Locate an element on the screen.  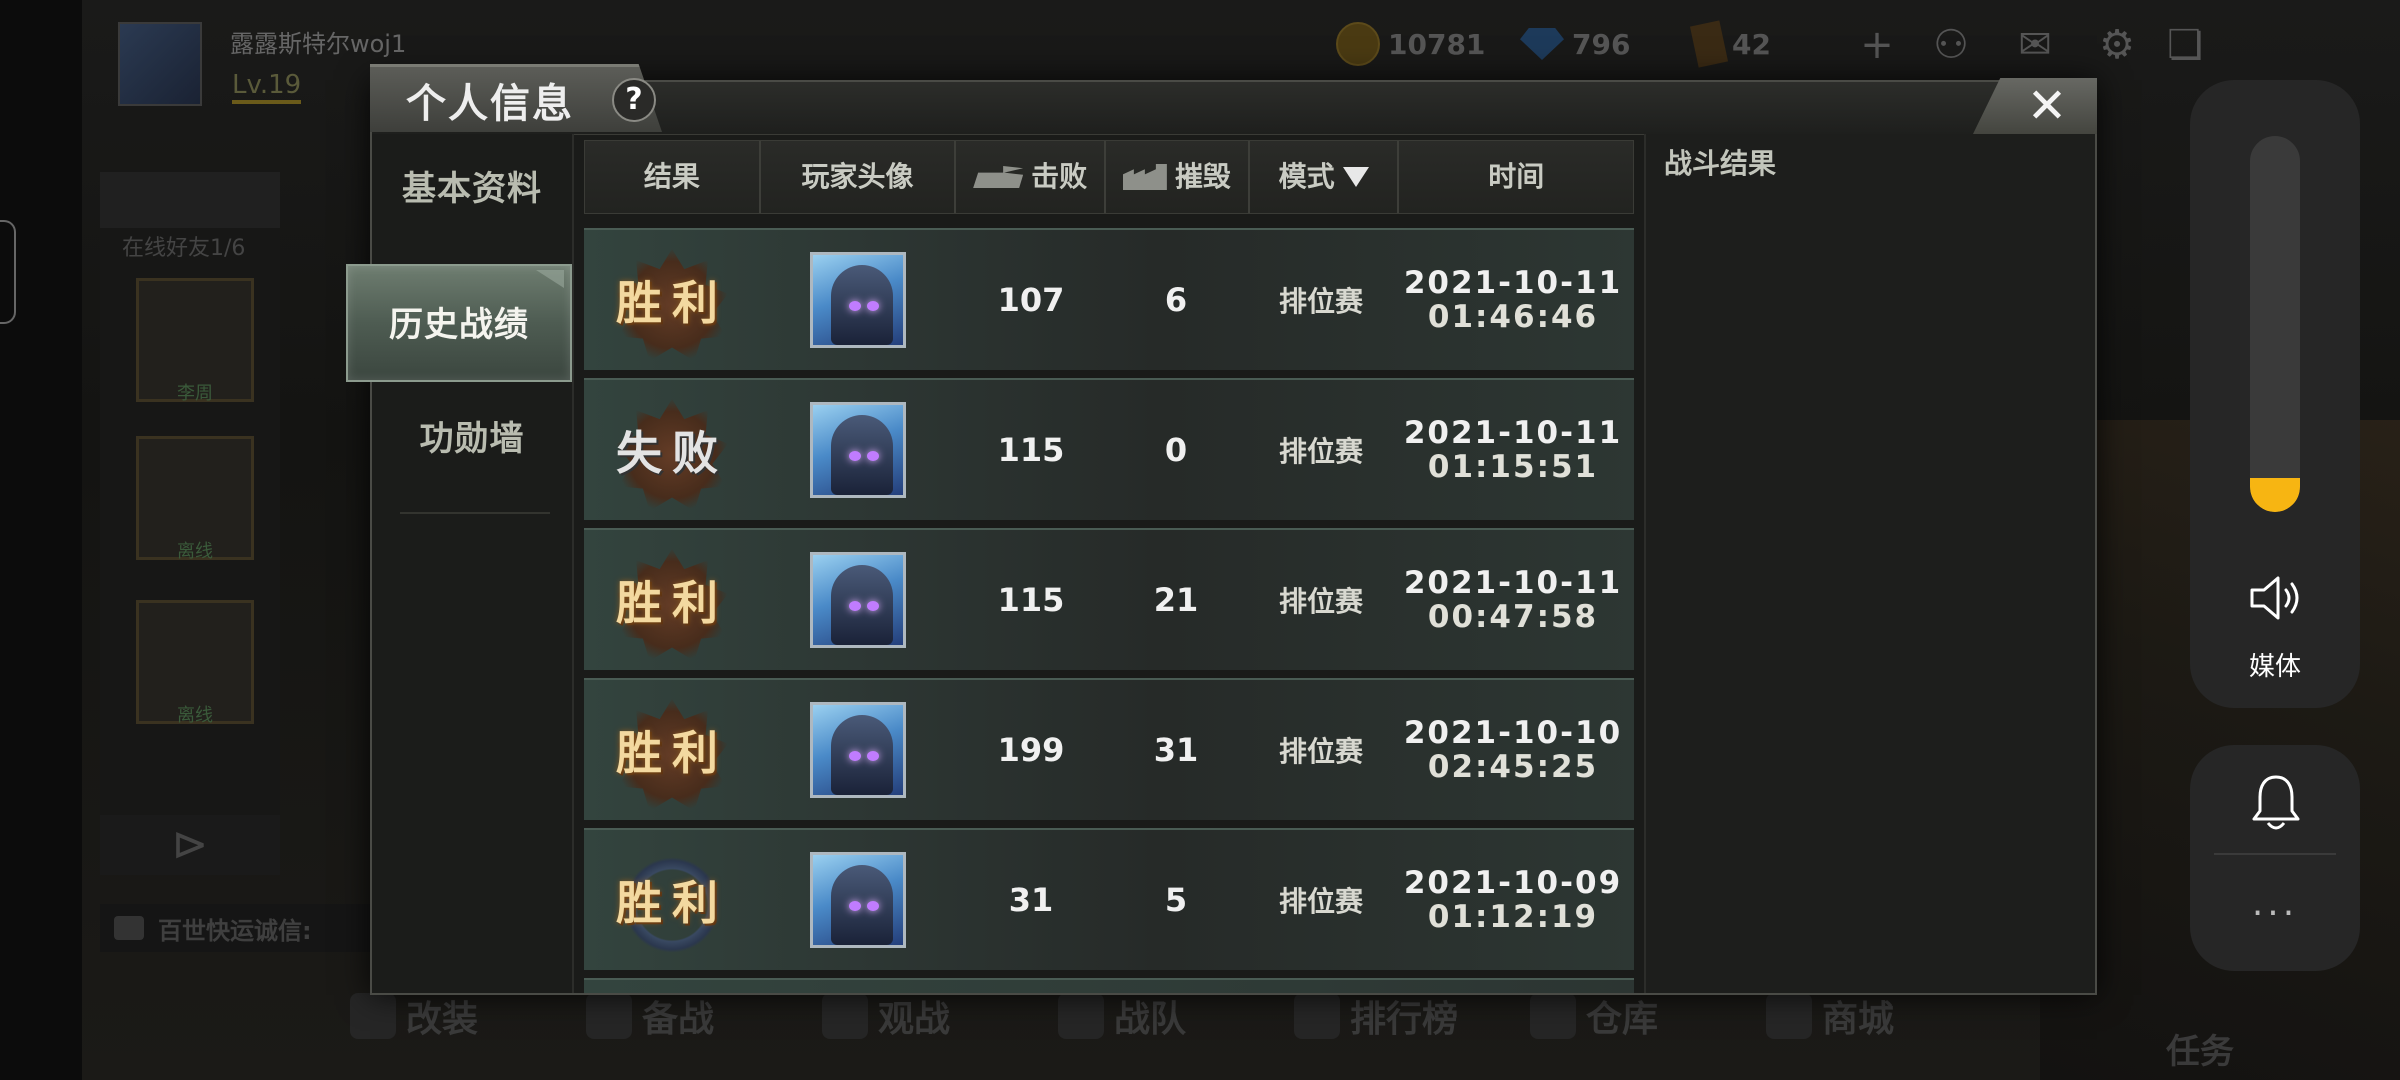
wrench-icon is located at coordinates (373, 1016).